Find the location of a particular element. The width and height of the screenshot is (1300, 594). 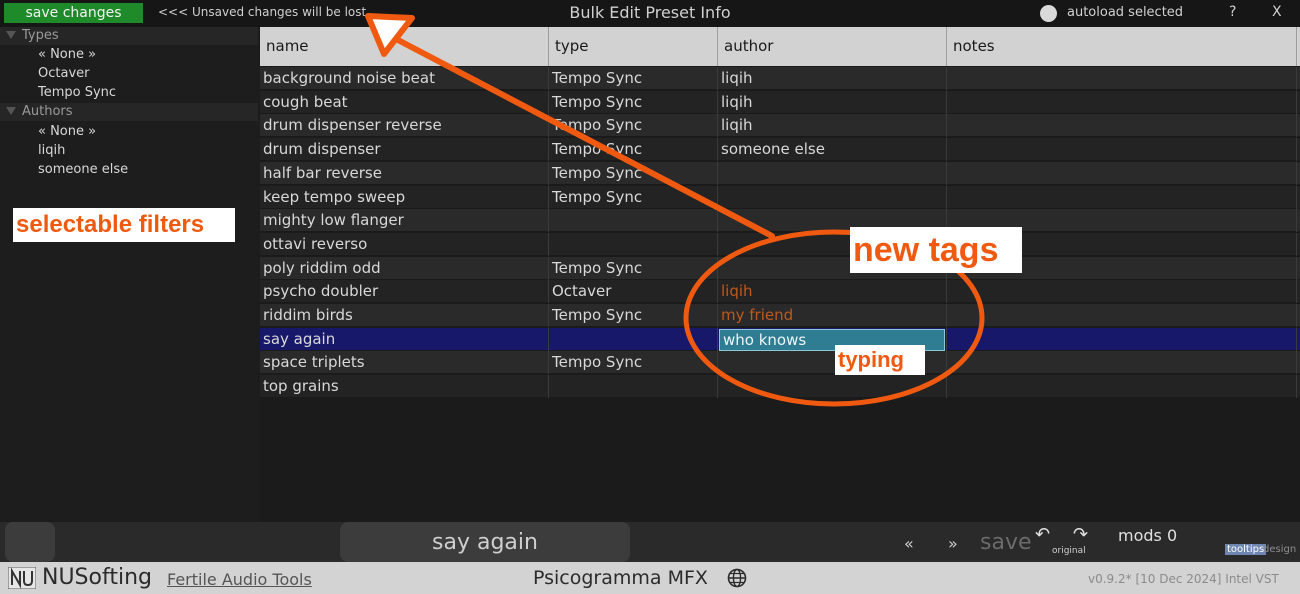

table-row: ottavi reverso is located at coordinates (780, 244).